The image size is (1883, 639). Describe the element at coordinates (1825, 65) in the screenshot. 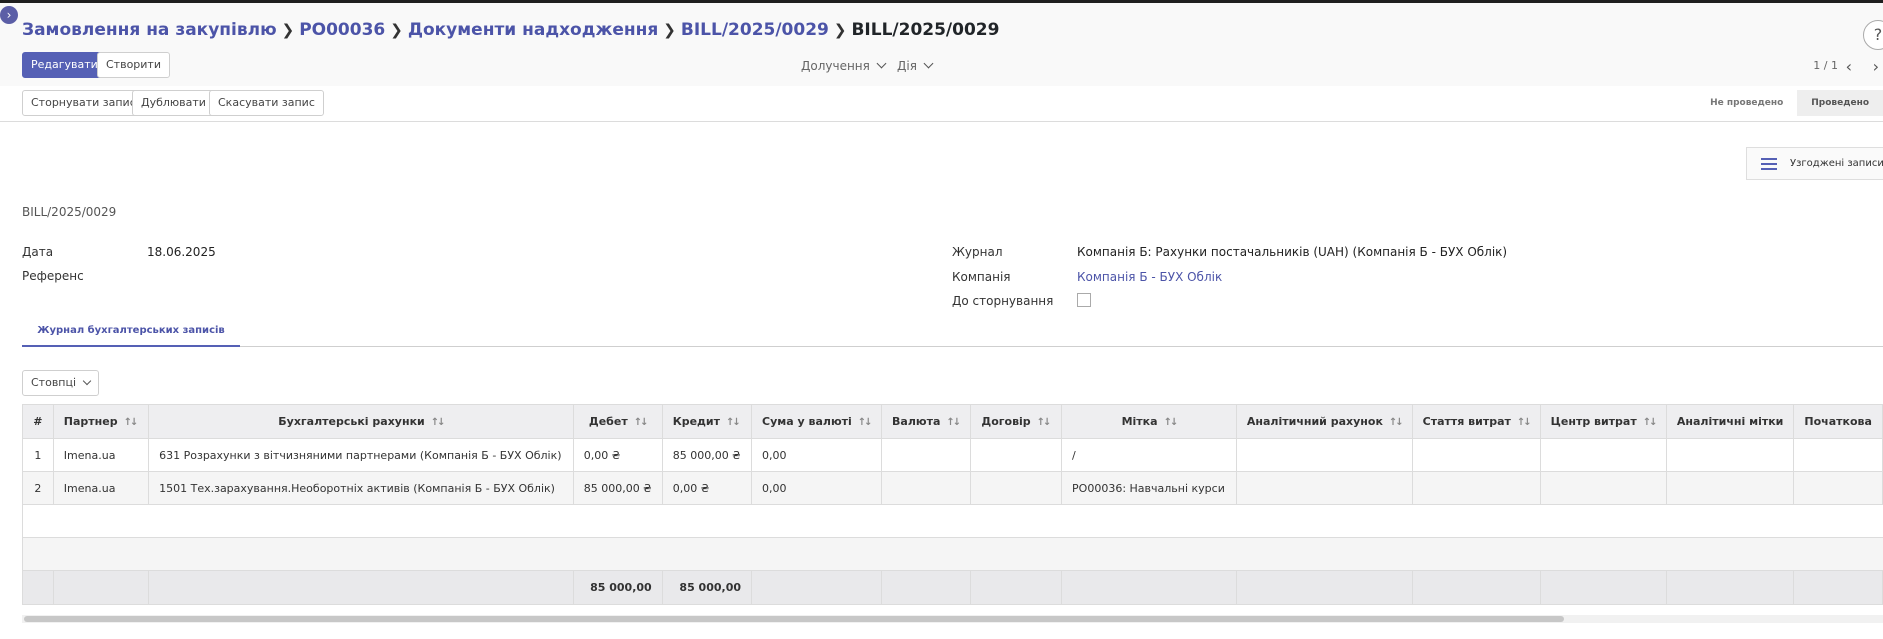

I see `pager-value: 1 / 1` at that location.